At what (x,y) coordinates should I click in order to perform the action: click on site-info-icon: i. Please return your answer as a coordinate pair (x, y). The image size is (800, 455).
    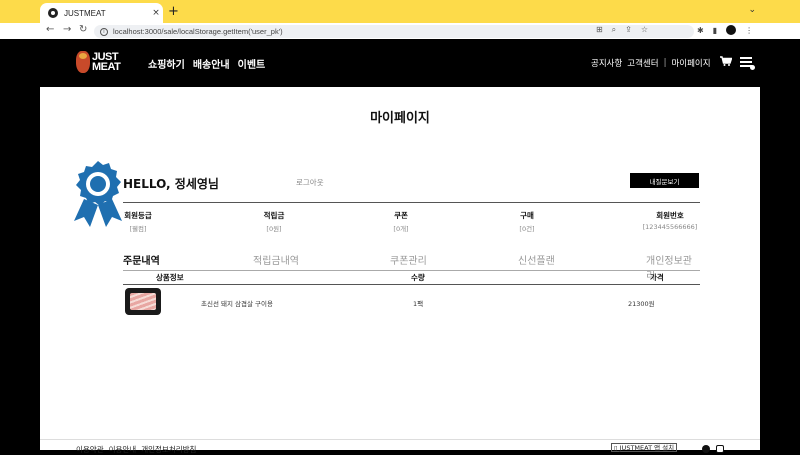
    Looking at the image, I should click on (104, 31).